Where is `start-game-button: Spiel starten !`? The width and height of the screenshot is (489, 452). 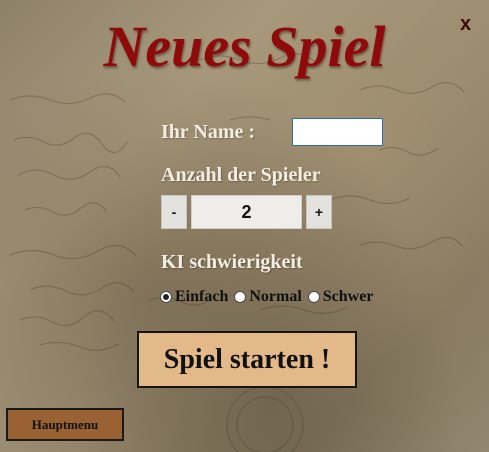 start-game-button: Spiel starten ! is located at coordinates (247, 359).